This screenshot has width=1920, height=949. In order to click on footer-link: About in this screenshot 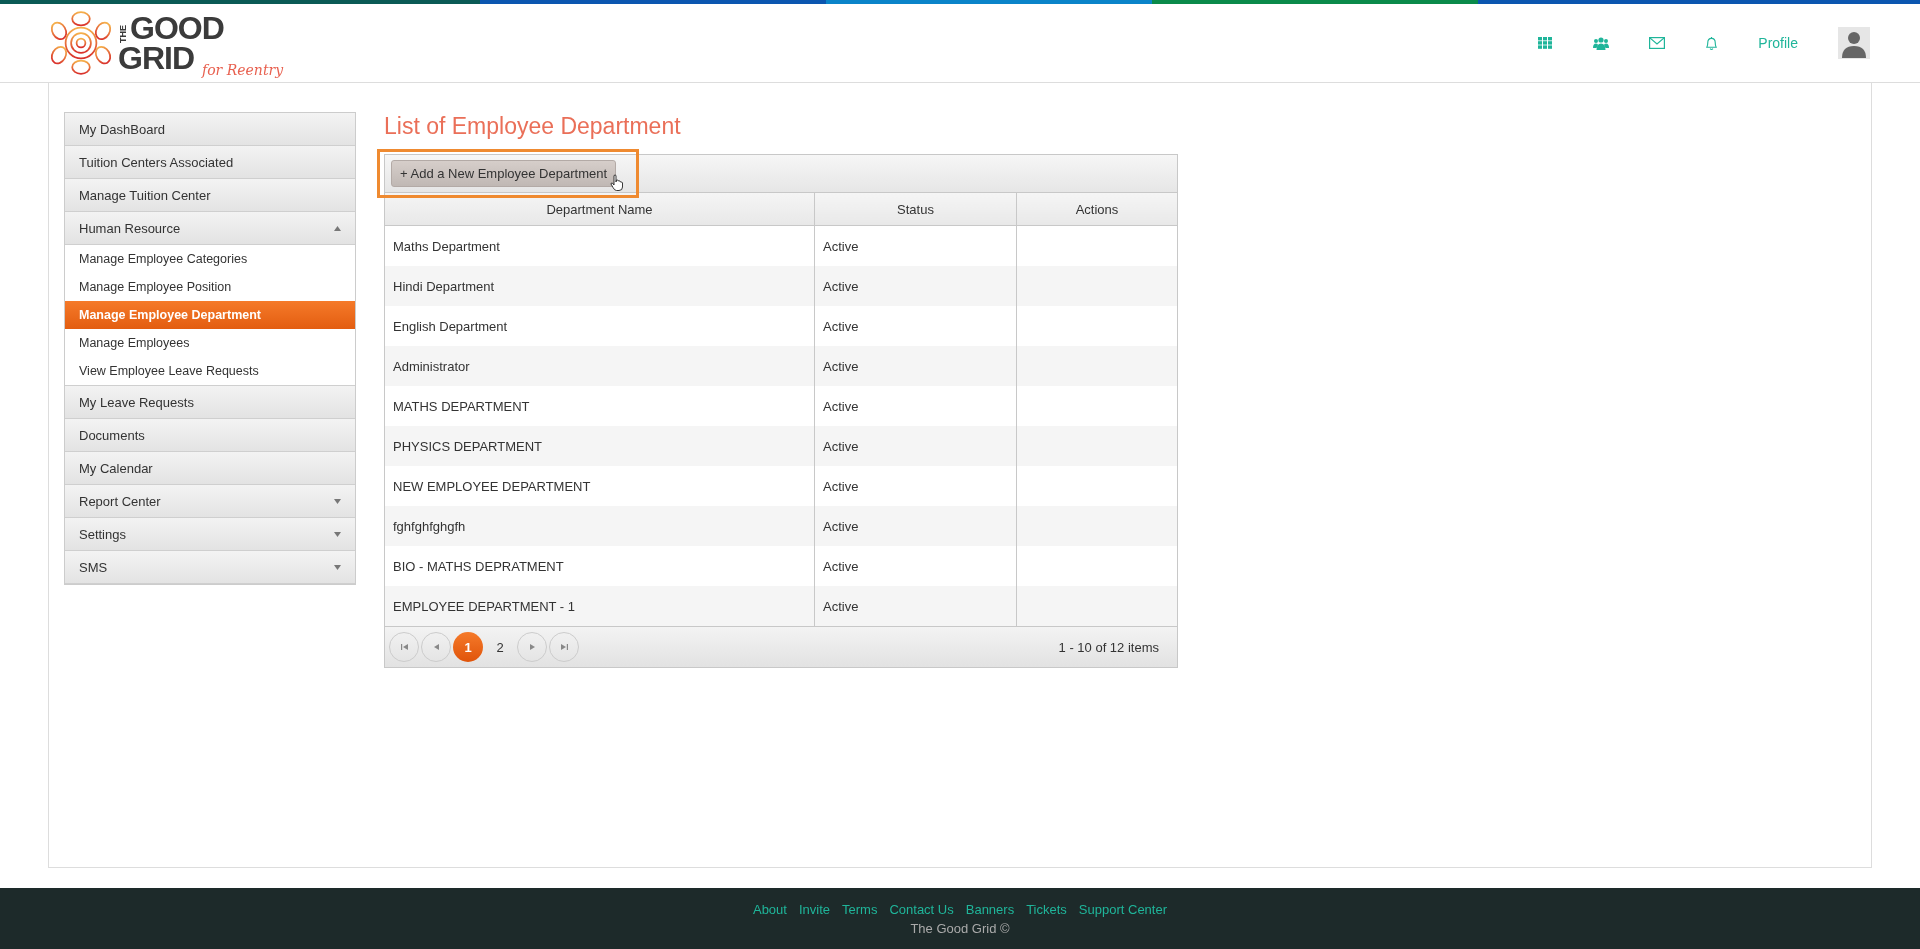, I will do `click(769, 909)`.